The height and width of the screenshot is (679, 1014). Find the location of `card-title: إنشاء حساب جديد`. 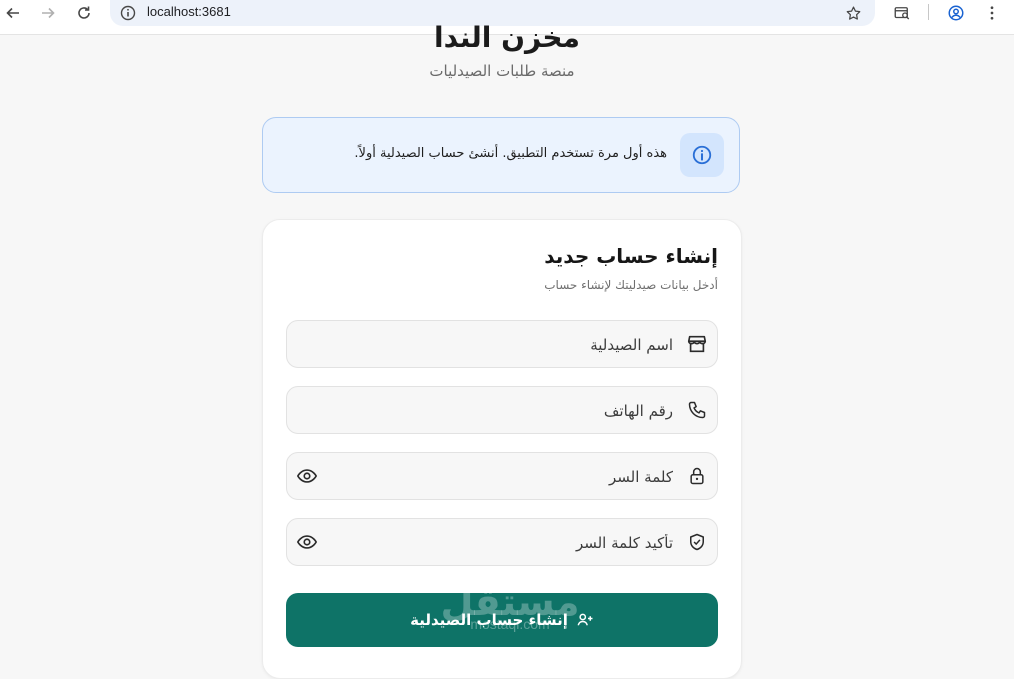

card-title: إنشاء حساب جديد is located at coordinates (631, 256).